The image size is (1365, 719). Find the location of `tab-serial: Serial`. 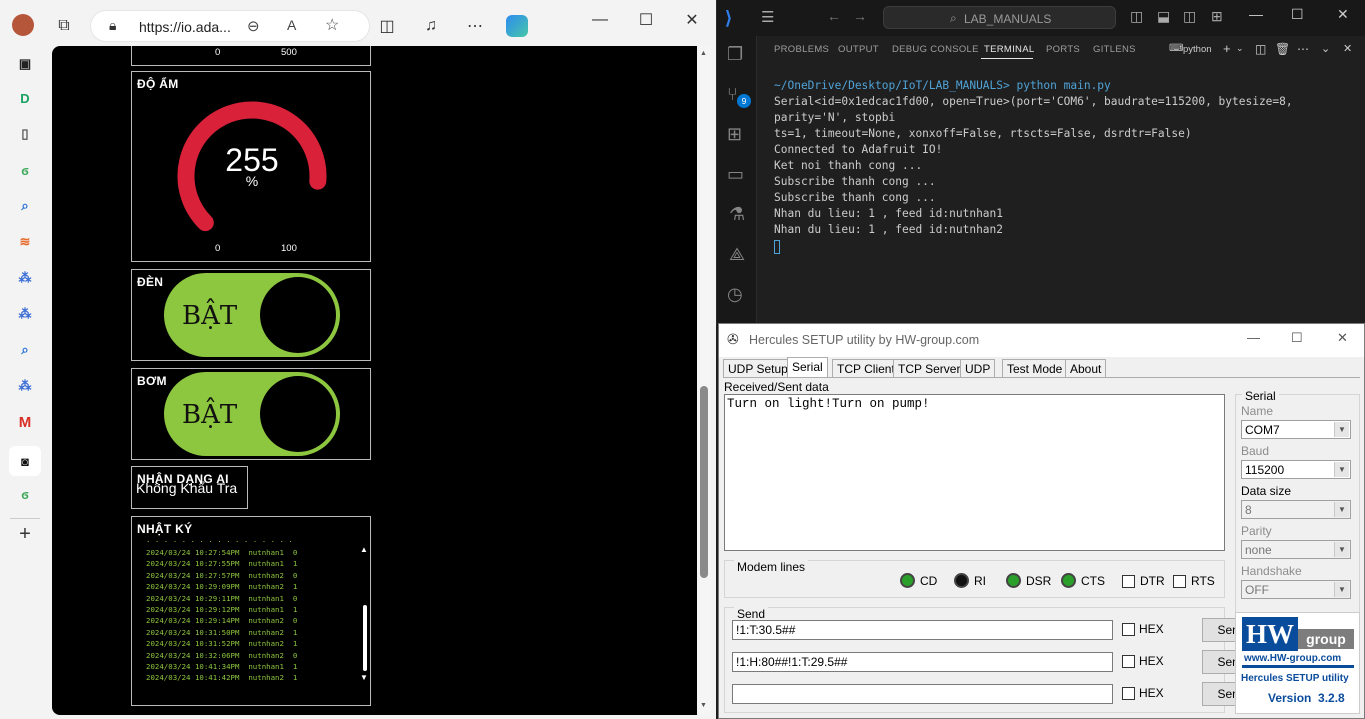

tab-serial: Serial is located at coordinates (807, 367).